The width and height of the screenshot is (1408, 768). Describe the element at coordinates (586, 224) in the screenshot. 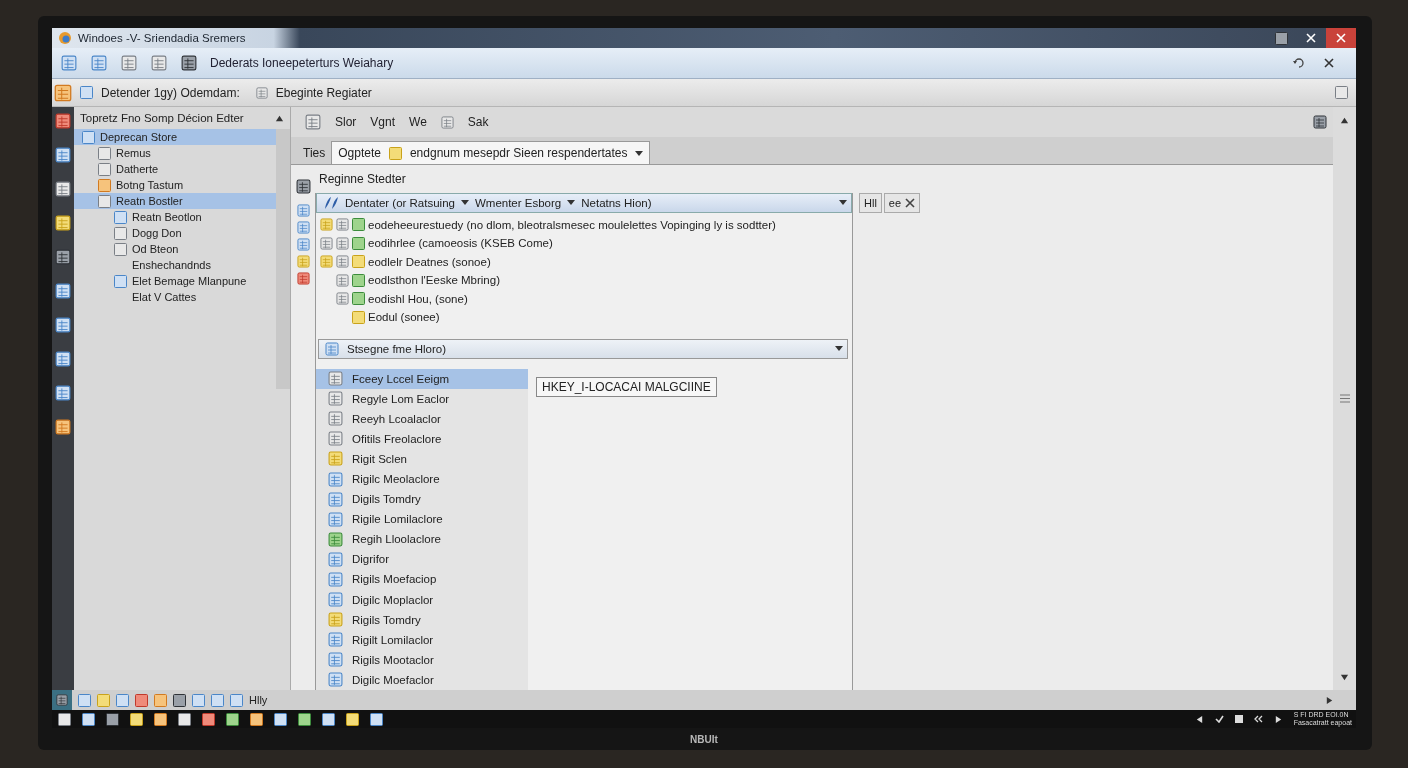

I see `entry-row: eodeheeurestuedy (no dlom, bleotralsmesec moulelettes Vopinging ly is sodtter)` at that location.